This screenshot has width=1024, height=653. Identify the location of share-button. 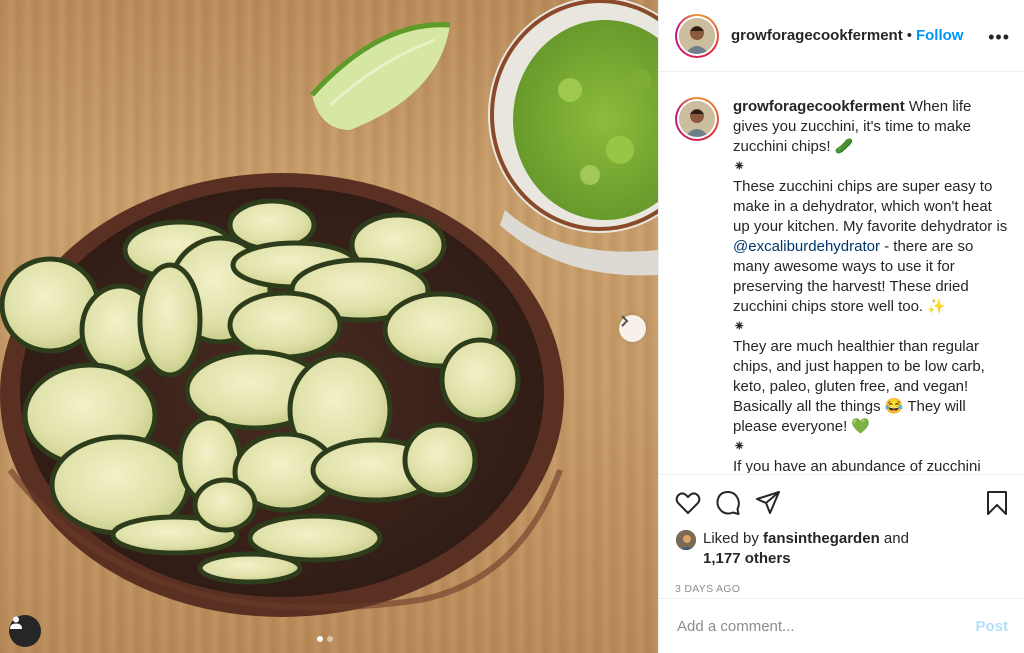
(768, 503).